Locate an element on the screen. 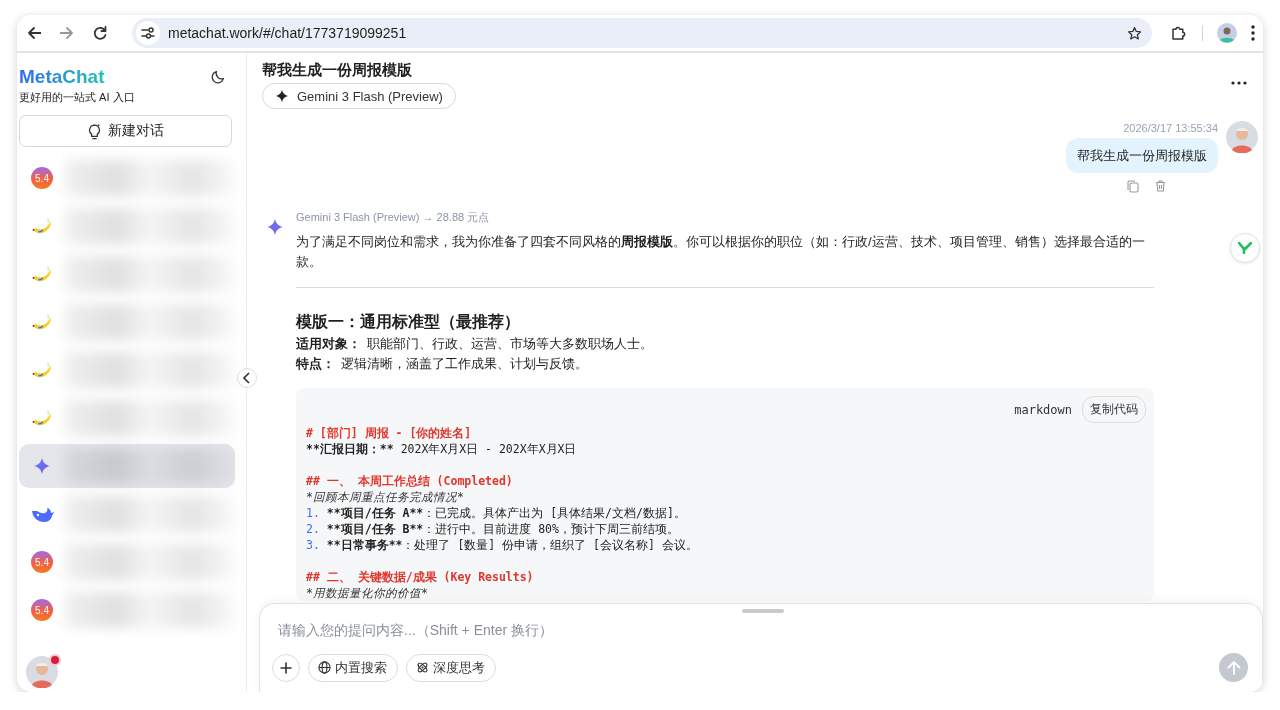 This screenshot has height=710, width=1280. atom-icon is located at coordinates (422, 667).